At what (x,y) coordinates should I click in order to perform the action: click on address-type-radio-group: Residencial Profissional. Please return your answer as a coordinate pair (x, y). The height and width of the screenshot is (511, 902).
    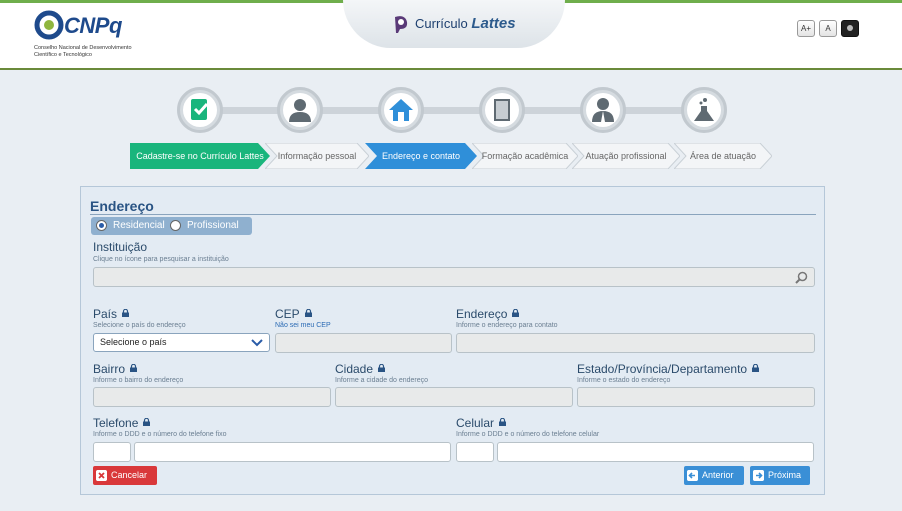
    Looking at the image, I should click on (171, 226).